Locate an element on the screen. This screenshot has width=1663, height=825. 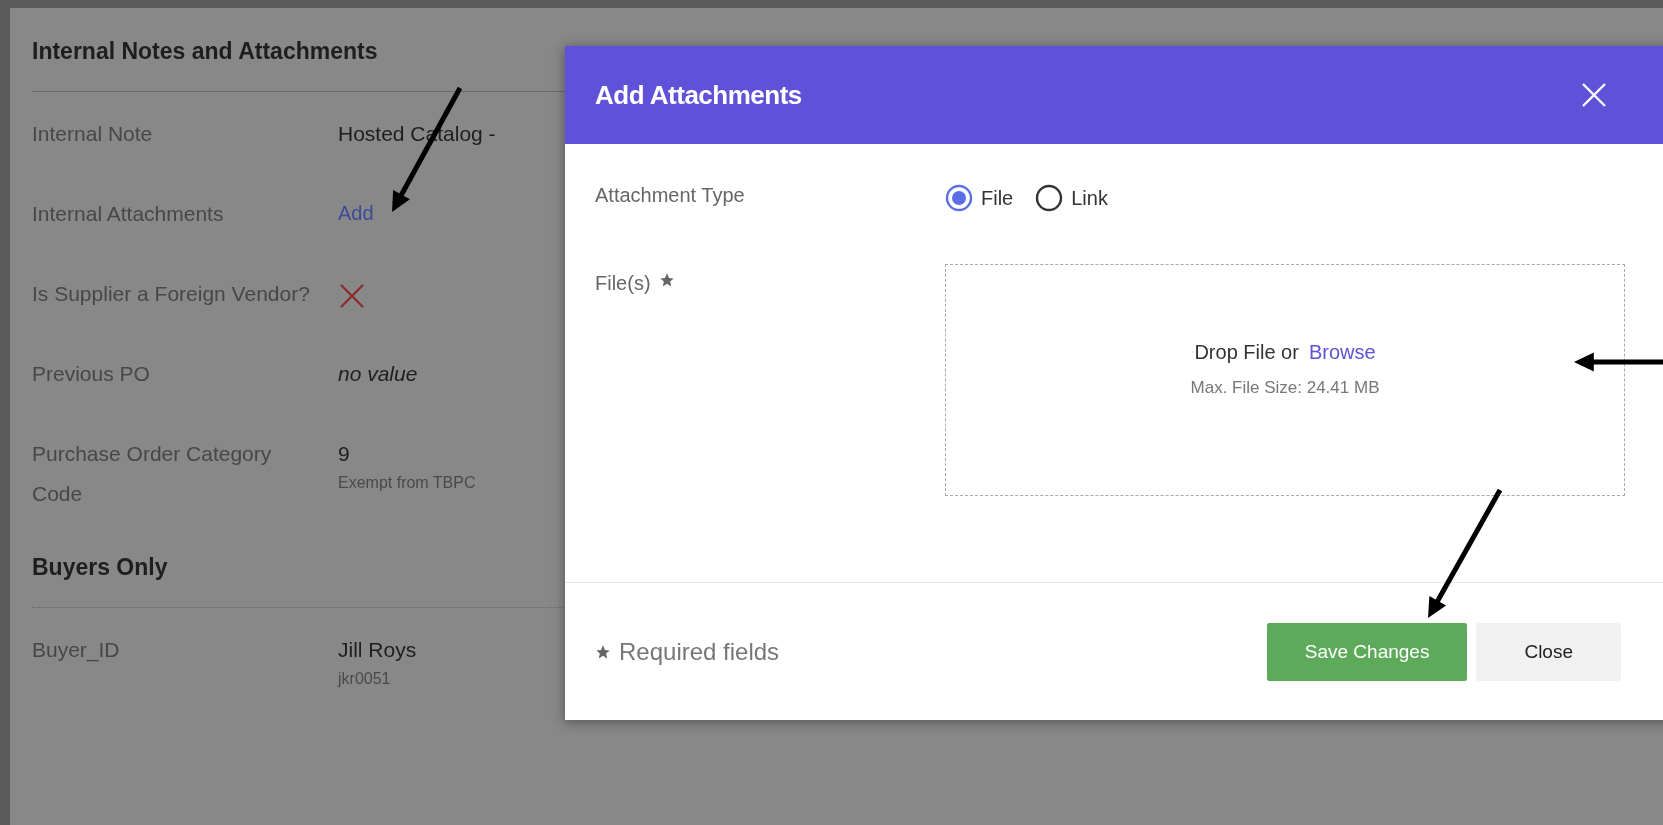
dialog-title: Add Attachments is located at coordinates (698, 95).